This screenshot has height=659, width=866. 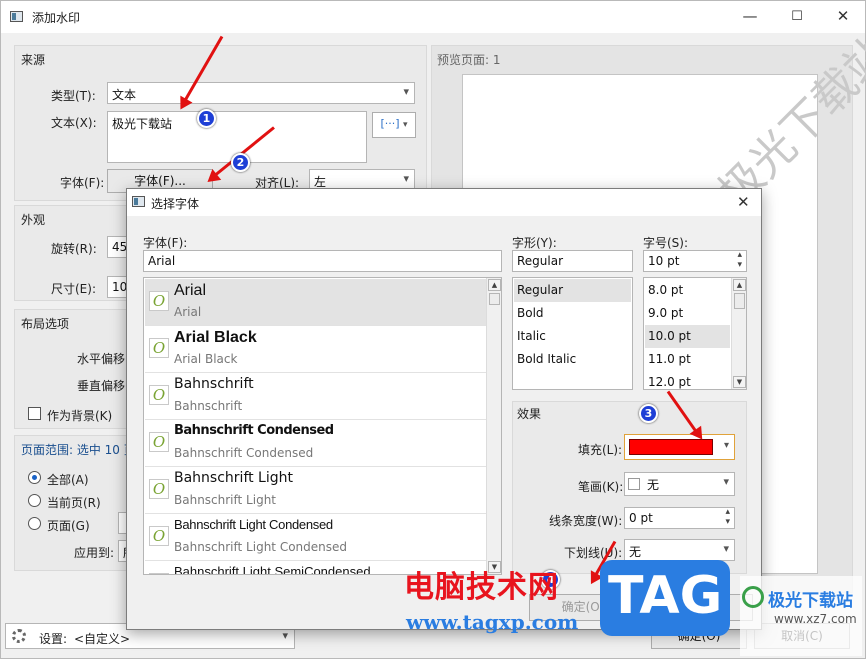 What do you see at coordinates (600, 450) in the screenshot?
I see `fill-label: 填充(L):` at bounding box center [600, 450].